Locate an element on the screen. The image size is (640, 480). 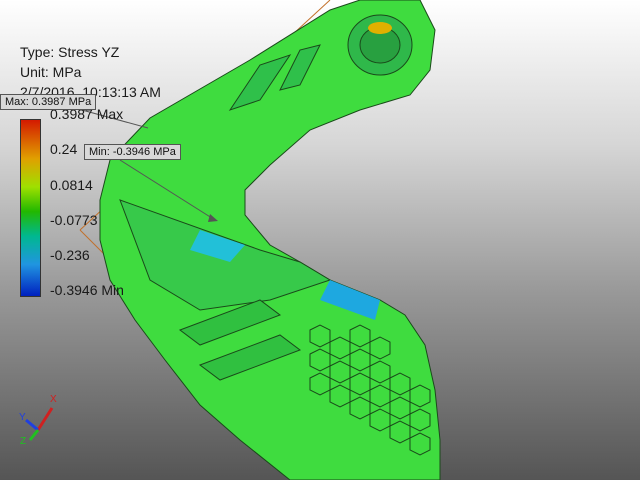
legend-tick: 0.0814 is located at coordinates (71, 185).